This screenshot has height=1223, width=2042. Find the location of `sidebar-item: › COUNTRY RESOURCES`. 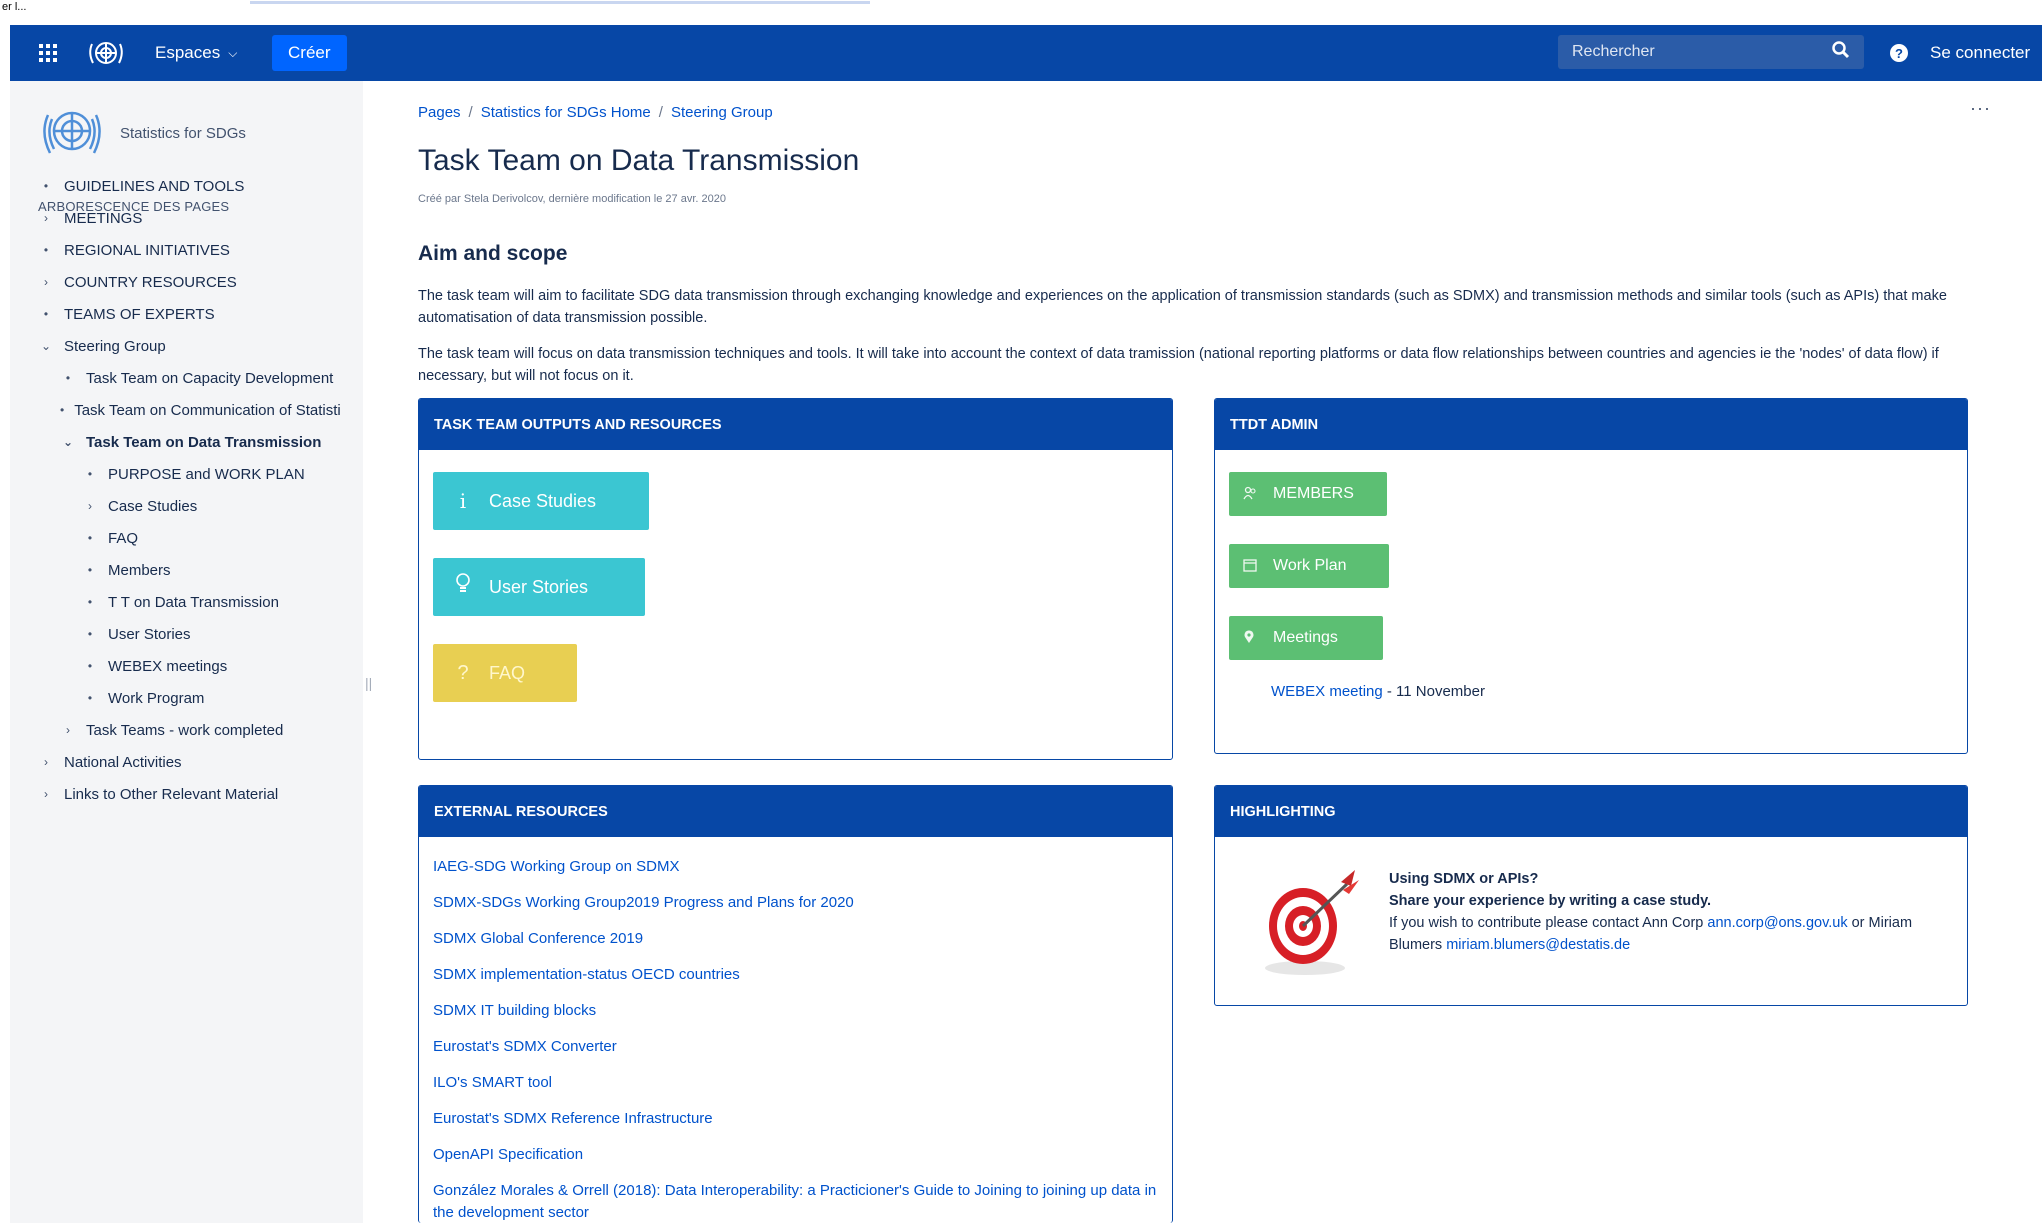

sidebar-item: › COUNTRY RESOURCES is located at coordinates (189, 282).